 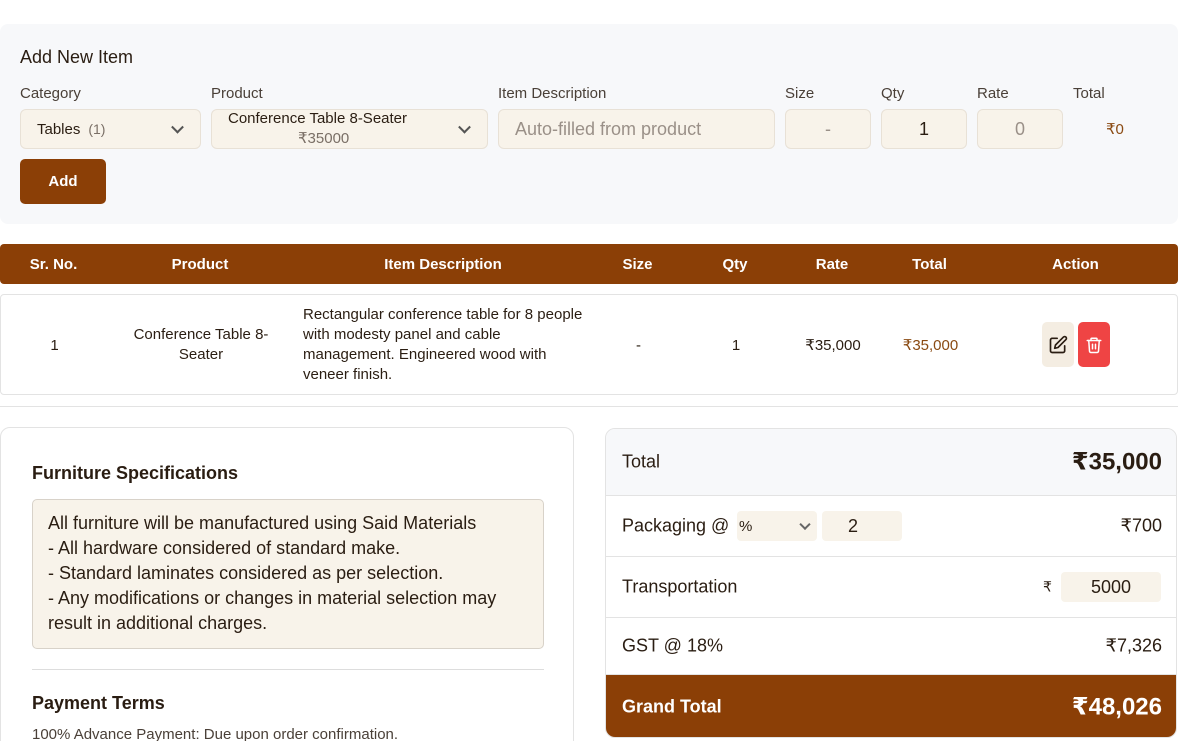 I want to click on edit-icon, so click(x=1058, y=344).